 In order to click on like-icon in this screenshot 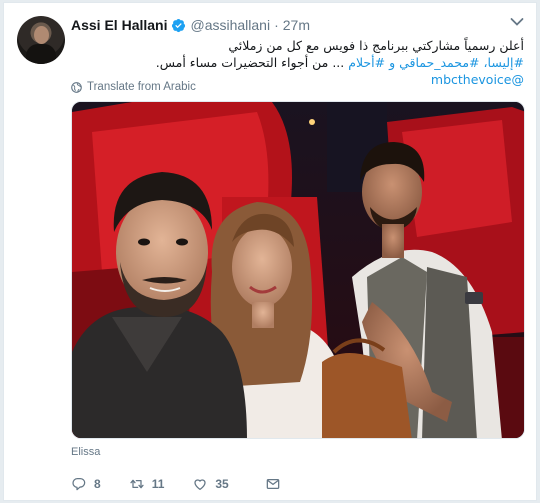, I will do `click(200, 484)`.